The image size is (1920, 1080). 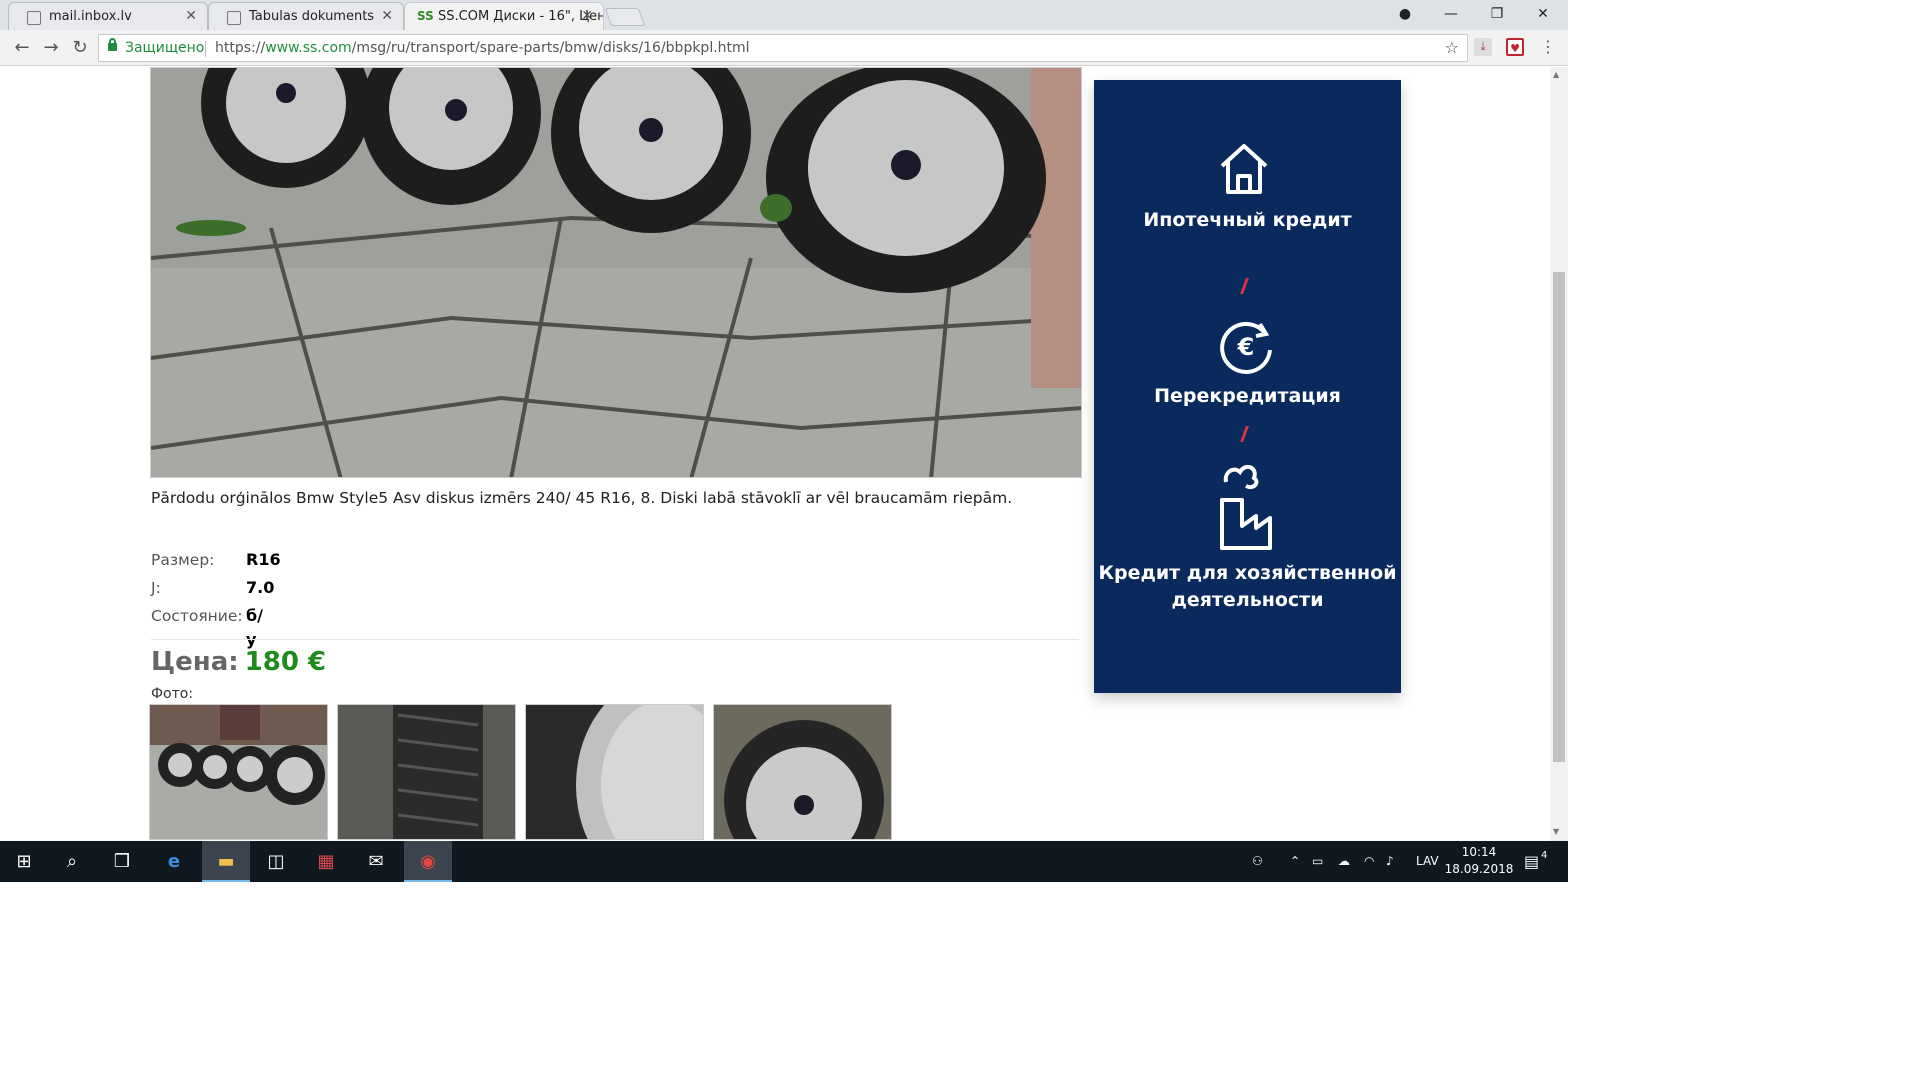 What do you see at coordinates (1544, 855) in the screenshot?
I see `notification-count-badge: 4` at bounding box center [1544, 855].